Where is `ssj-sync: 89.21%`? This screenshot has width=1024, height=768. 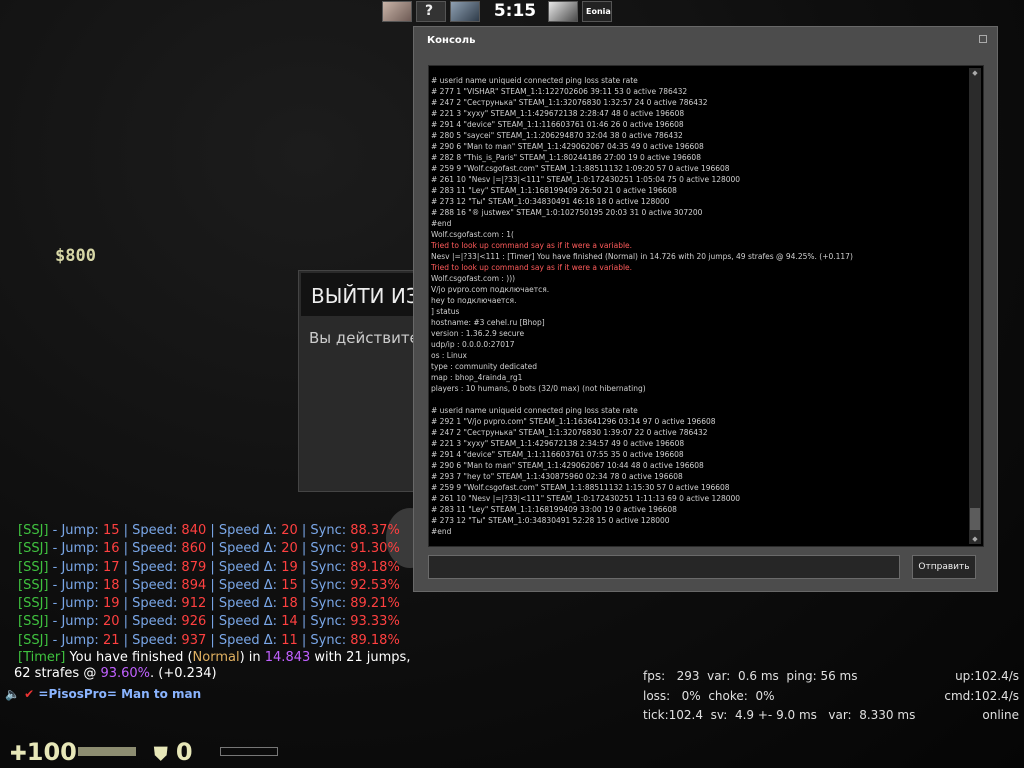 ssj-sync: 89.21% is located at coordinates (375, 604).